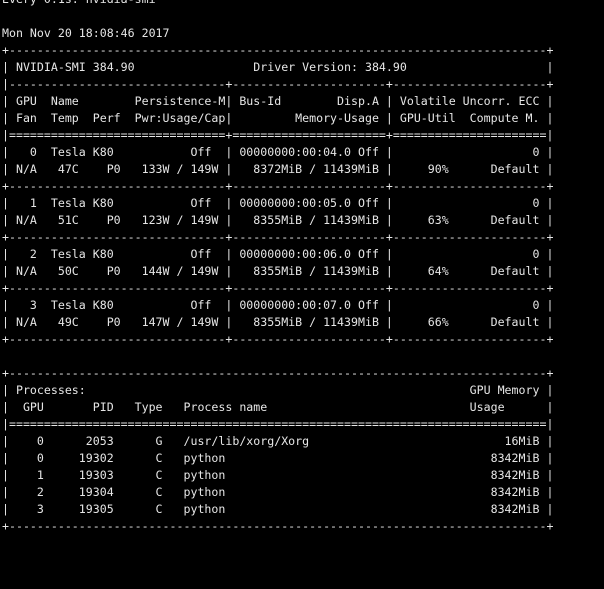  Describe the element at coordinates (79, 3) in the screenshot. I see `terminal-line: Every 0.1s: nvidia-smi` at that location.